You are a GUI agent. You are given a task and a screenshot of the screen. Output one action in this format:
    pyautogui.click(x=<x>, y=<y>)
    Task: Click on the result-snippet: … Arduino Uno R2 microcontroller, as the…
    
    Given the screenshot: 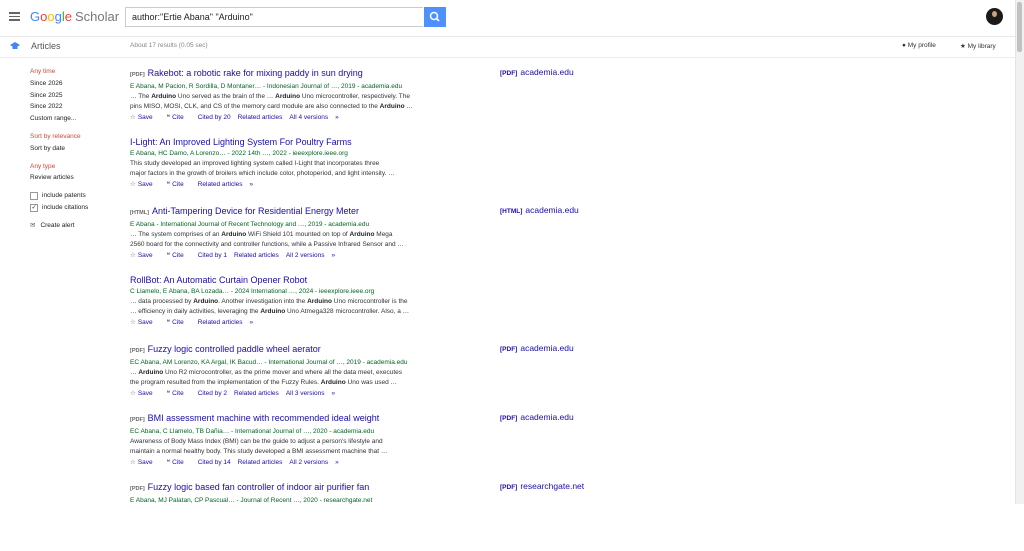 What is the action you would take?
    pyautogui.click(x=266, y=372)
    